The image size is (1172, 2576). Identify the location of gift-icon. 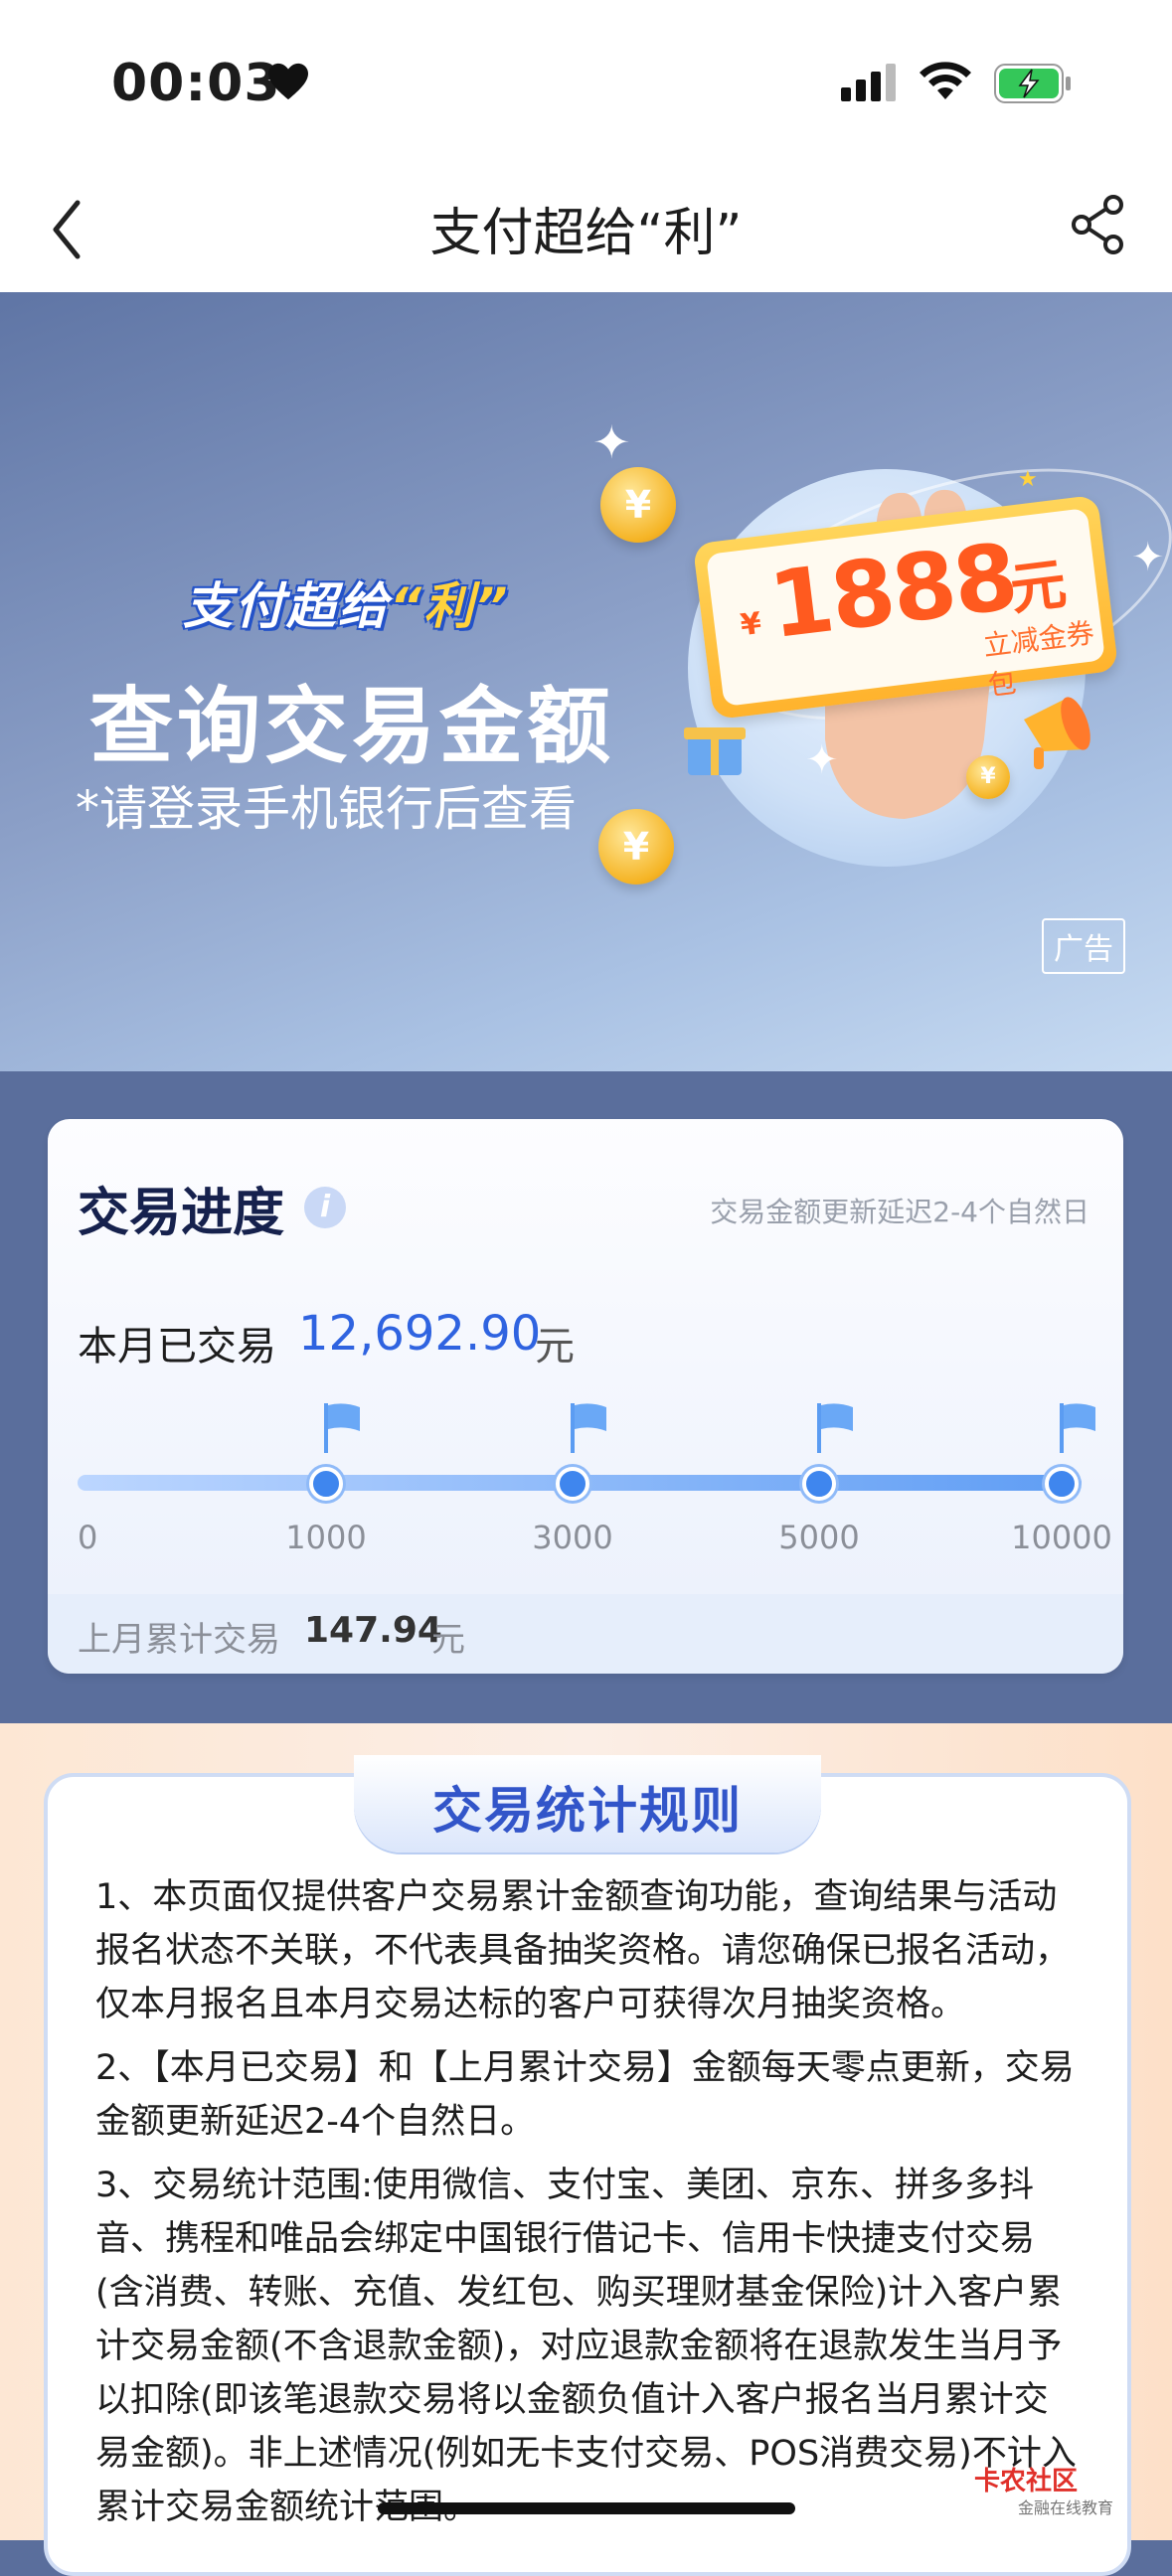
(715, 751).